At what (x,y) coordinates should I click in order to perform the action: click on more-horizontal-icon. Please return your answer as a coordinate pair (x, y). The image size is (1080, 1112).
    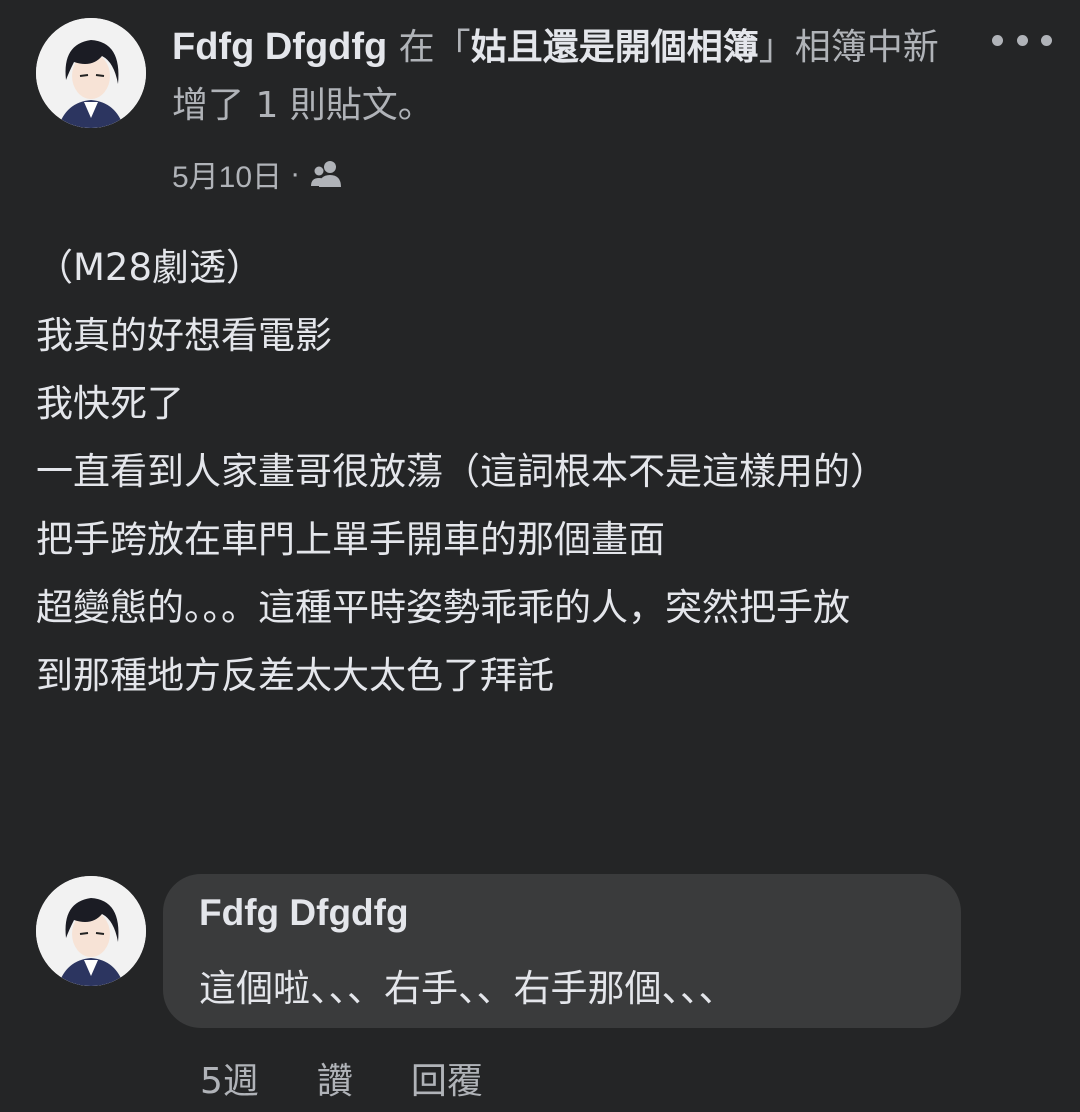
    Looking at the image, I should click on (997, 40).